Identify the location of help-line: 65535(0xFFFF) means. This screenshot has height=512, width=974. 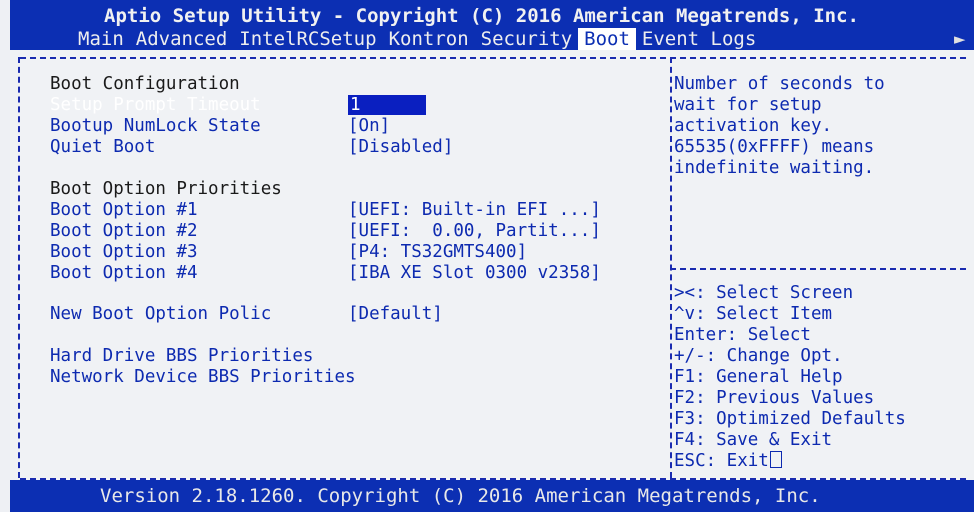
(774, 147).